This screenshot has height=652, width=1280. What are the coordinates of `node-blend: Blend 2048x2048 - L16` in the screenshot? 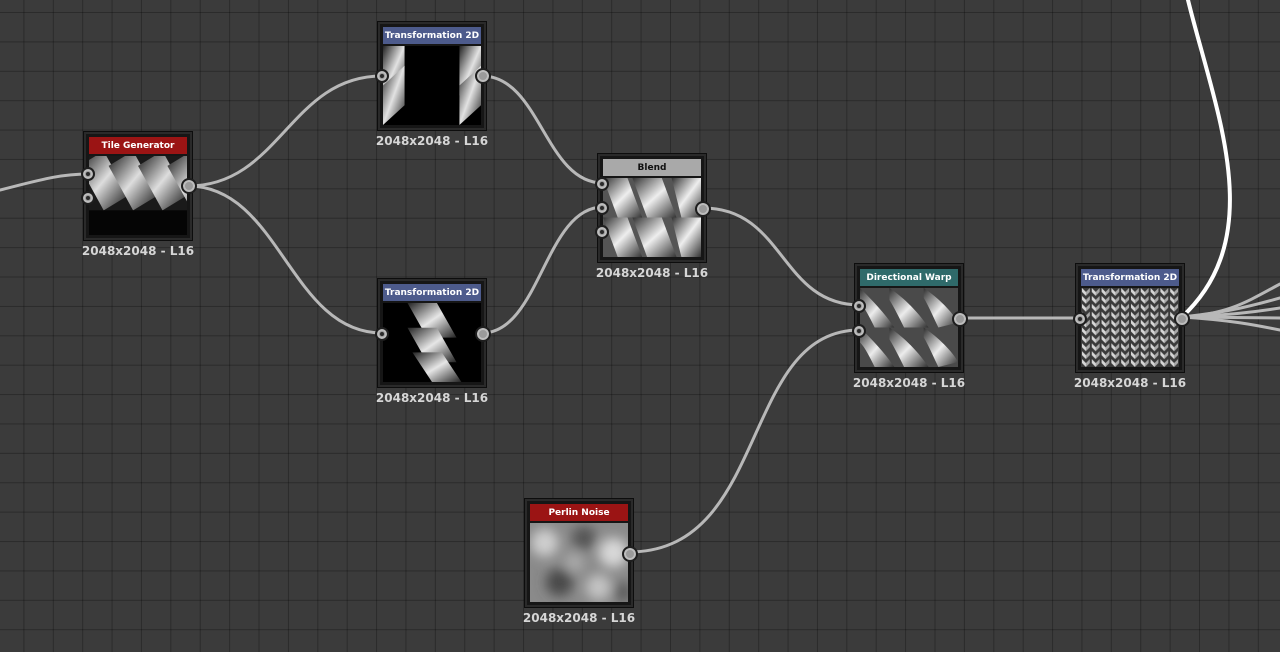 It's located at (653, 217).